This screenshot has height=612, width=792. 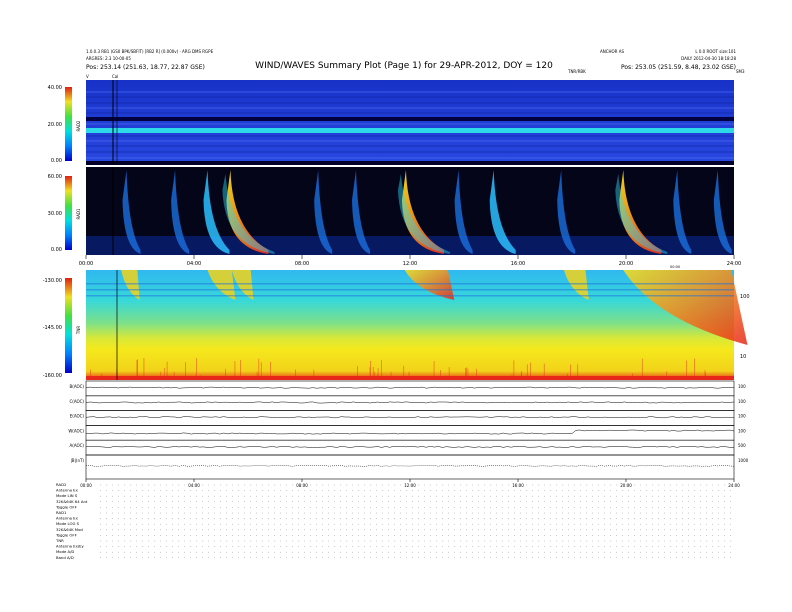 I want to click on rad1-xtick-label: 00:00, so click(x=86, y=264).